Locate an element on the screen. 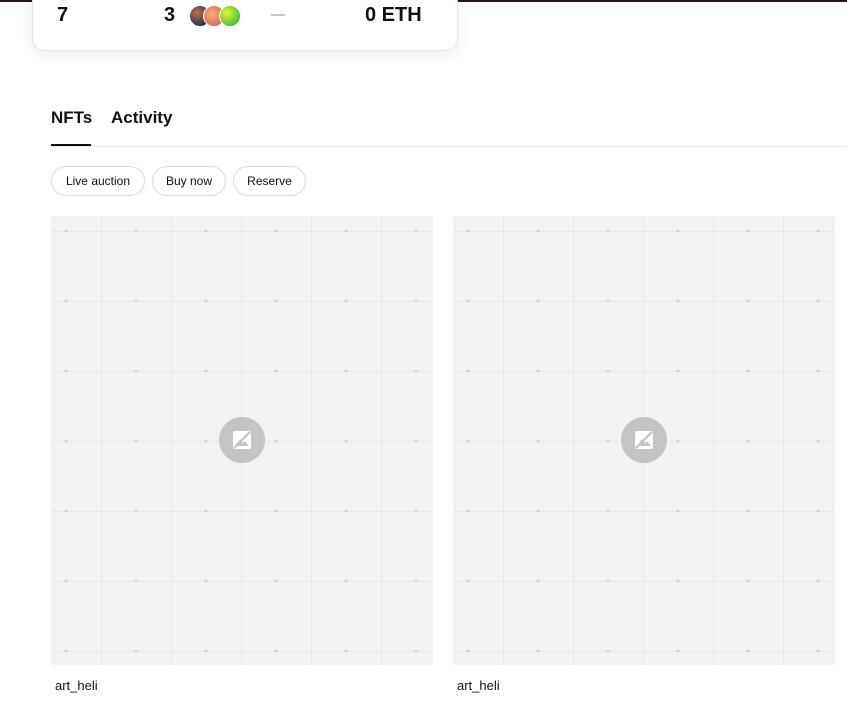  tab-nfts: NFTs is located at coordinates (71, 118).